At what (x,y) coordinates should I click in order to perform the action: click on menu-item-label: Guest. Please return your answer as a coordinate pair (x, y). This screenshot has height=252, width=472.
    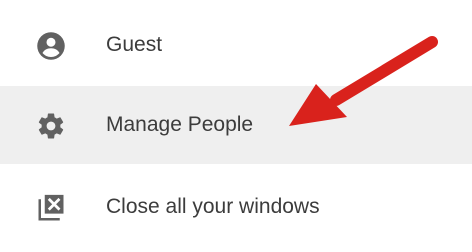
    Looking at the image, I should click on (134, 44).